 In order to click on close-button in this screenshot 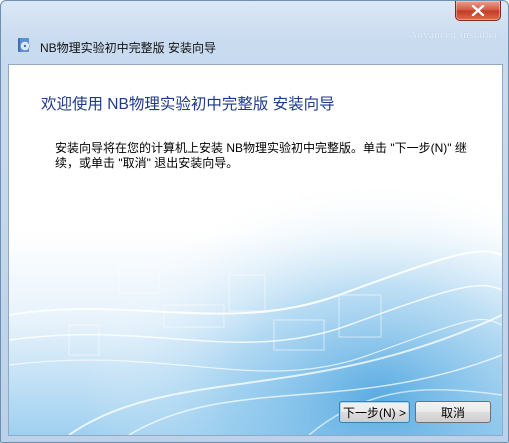, I will do `click(478, 11)`.